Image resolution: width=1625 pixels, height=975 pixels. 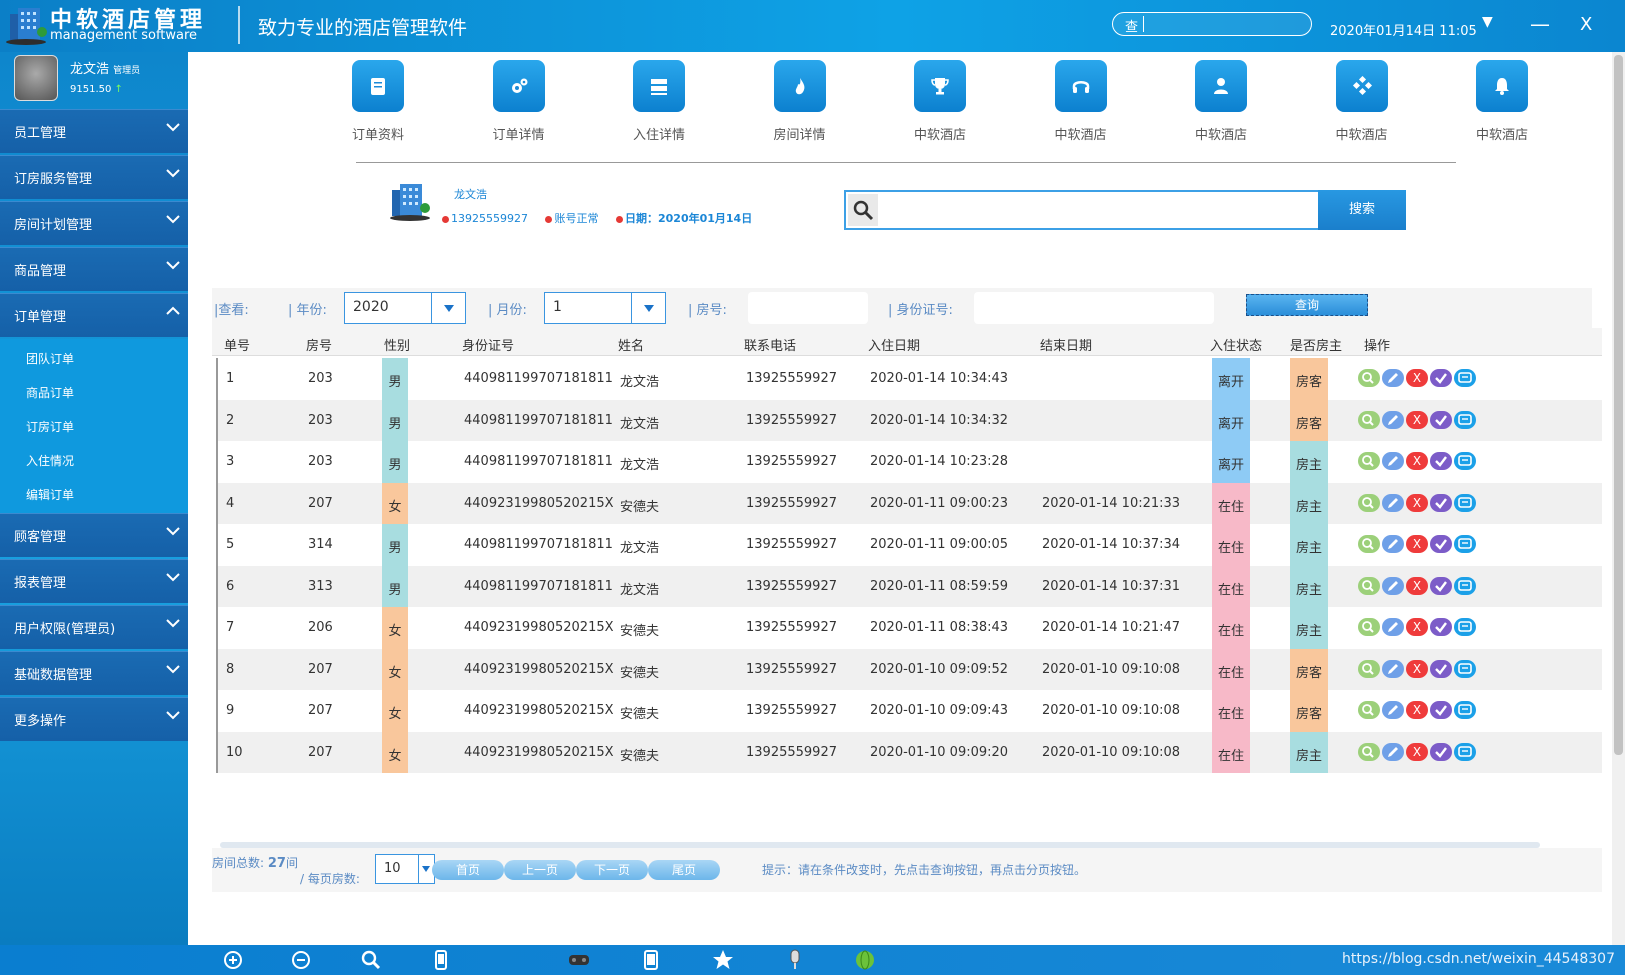 I want to click on sidebar-item: 商品管理, so click(x=94, y=269).